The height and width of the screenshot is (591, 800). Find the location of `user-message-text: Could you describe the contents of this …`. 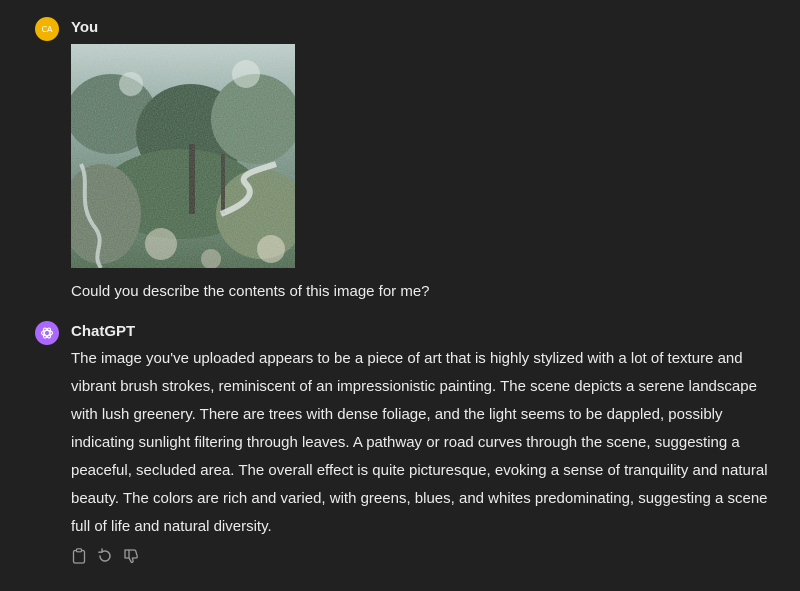

user-message-text: Could you describe the contents of this … is located at coordinates (250, 291).